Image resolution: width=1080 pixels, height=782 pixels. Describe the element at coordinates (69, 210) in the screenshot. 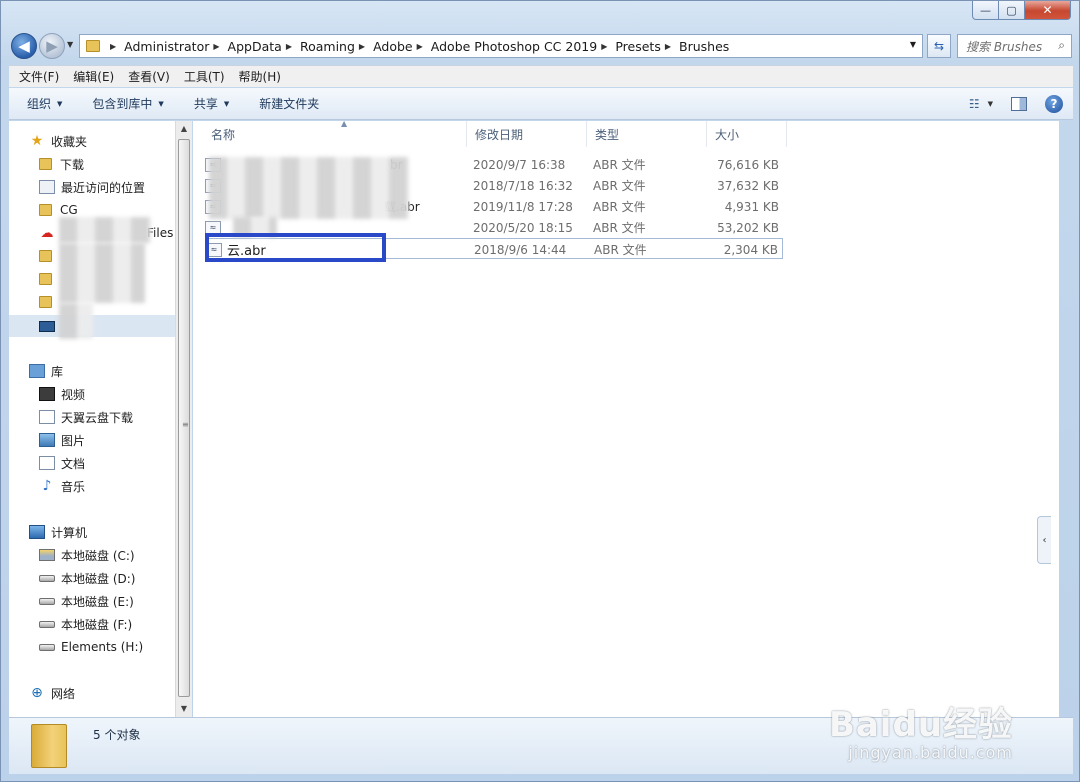

I see `nav-item-label: CG` at that location.